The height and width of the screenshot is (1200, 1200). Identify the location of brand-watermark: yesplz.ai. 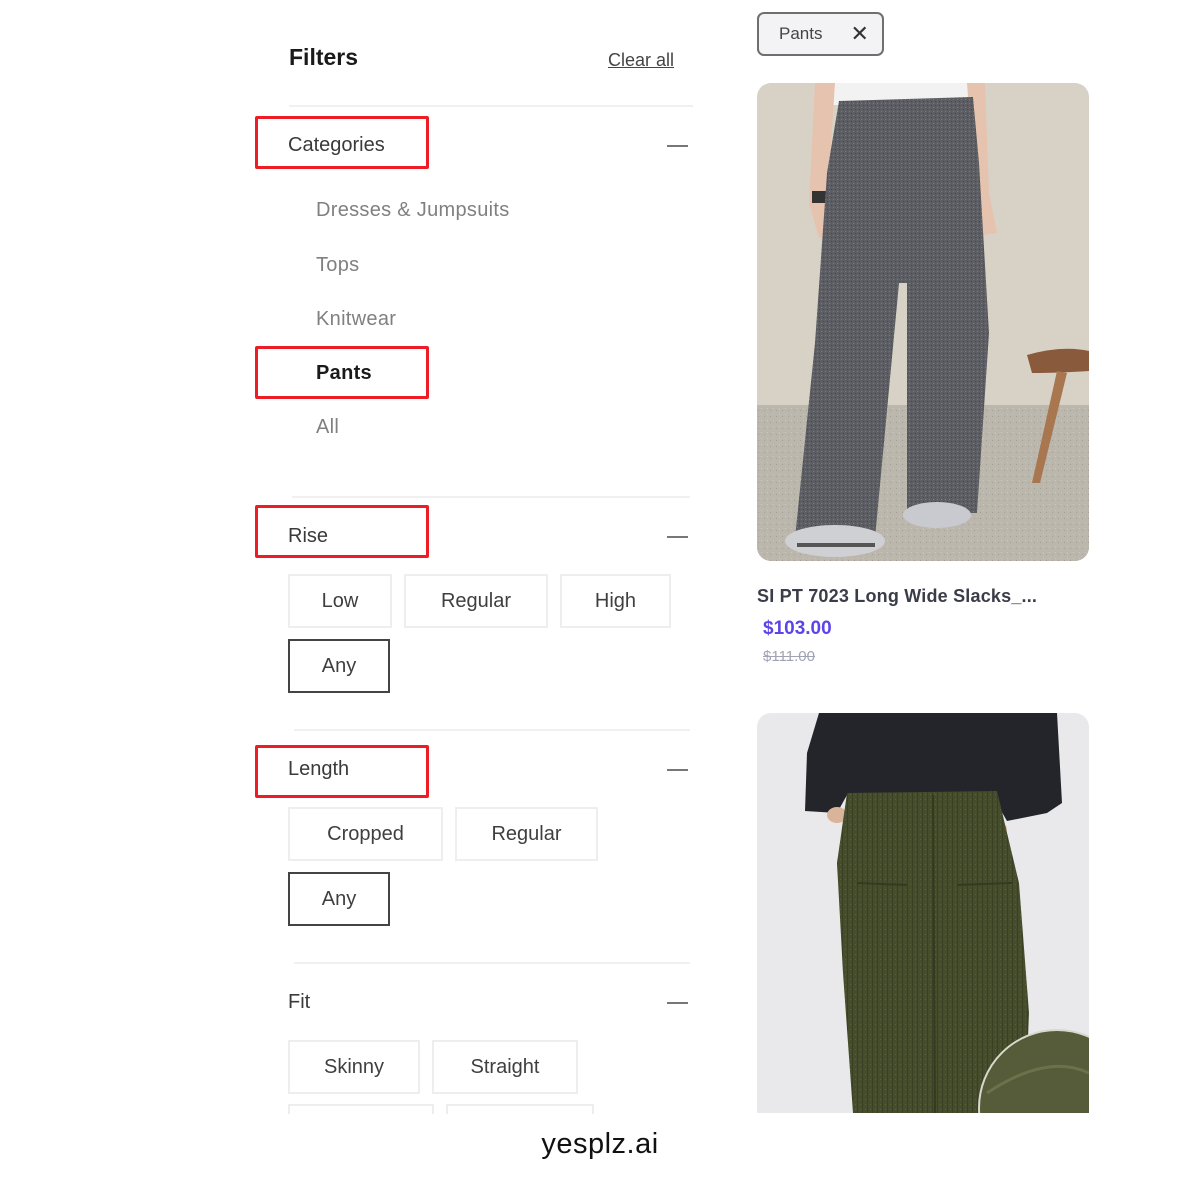
(600, 1144).